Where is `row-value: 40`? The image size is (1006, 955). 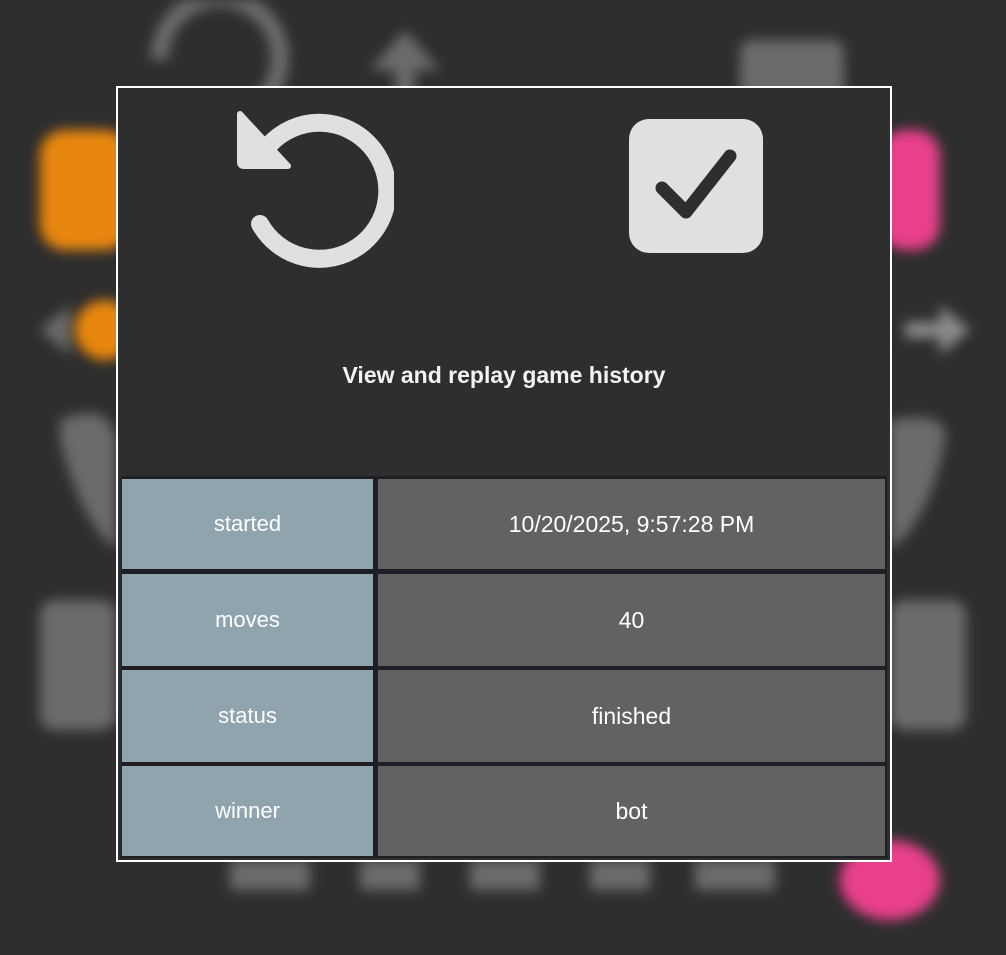 row-value: 40 is located at coordinates (631, 620).